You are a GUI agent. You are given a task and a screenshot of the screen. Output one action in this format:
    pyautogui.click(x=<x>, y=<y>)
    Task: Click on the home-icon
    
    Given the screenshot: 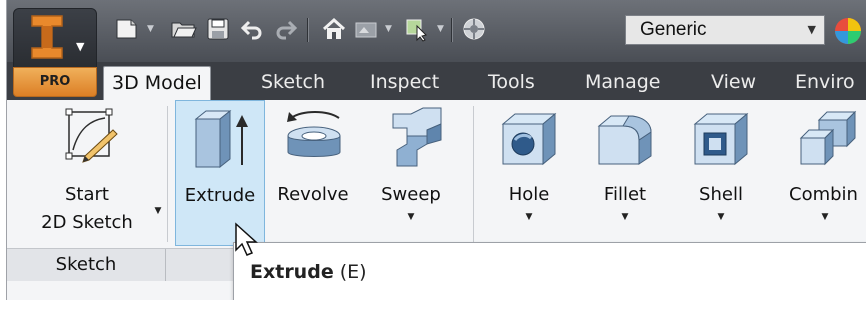 What is the action you would take?
    pyautogui.click(x=334, y=29)
    